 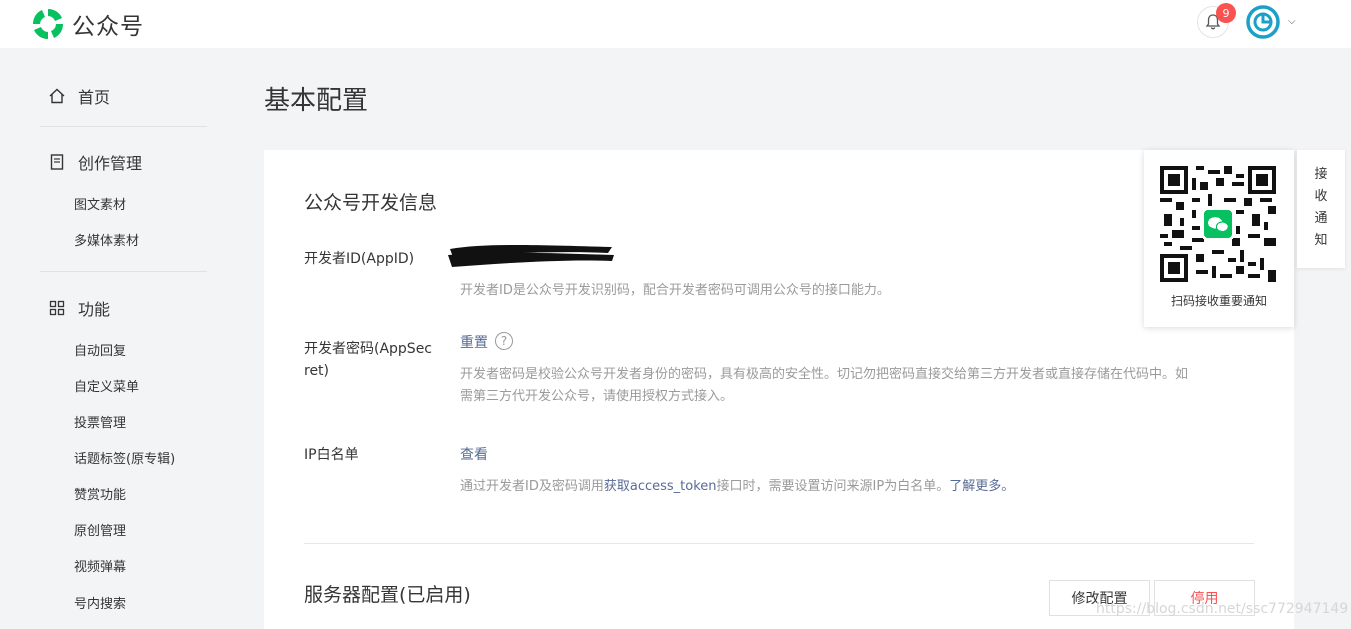 What do you see at coordinates (94, 309) in the screenshot?
I see `sidebar-item-label: 功能` at bounding box center [94, 309].